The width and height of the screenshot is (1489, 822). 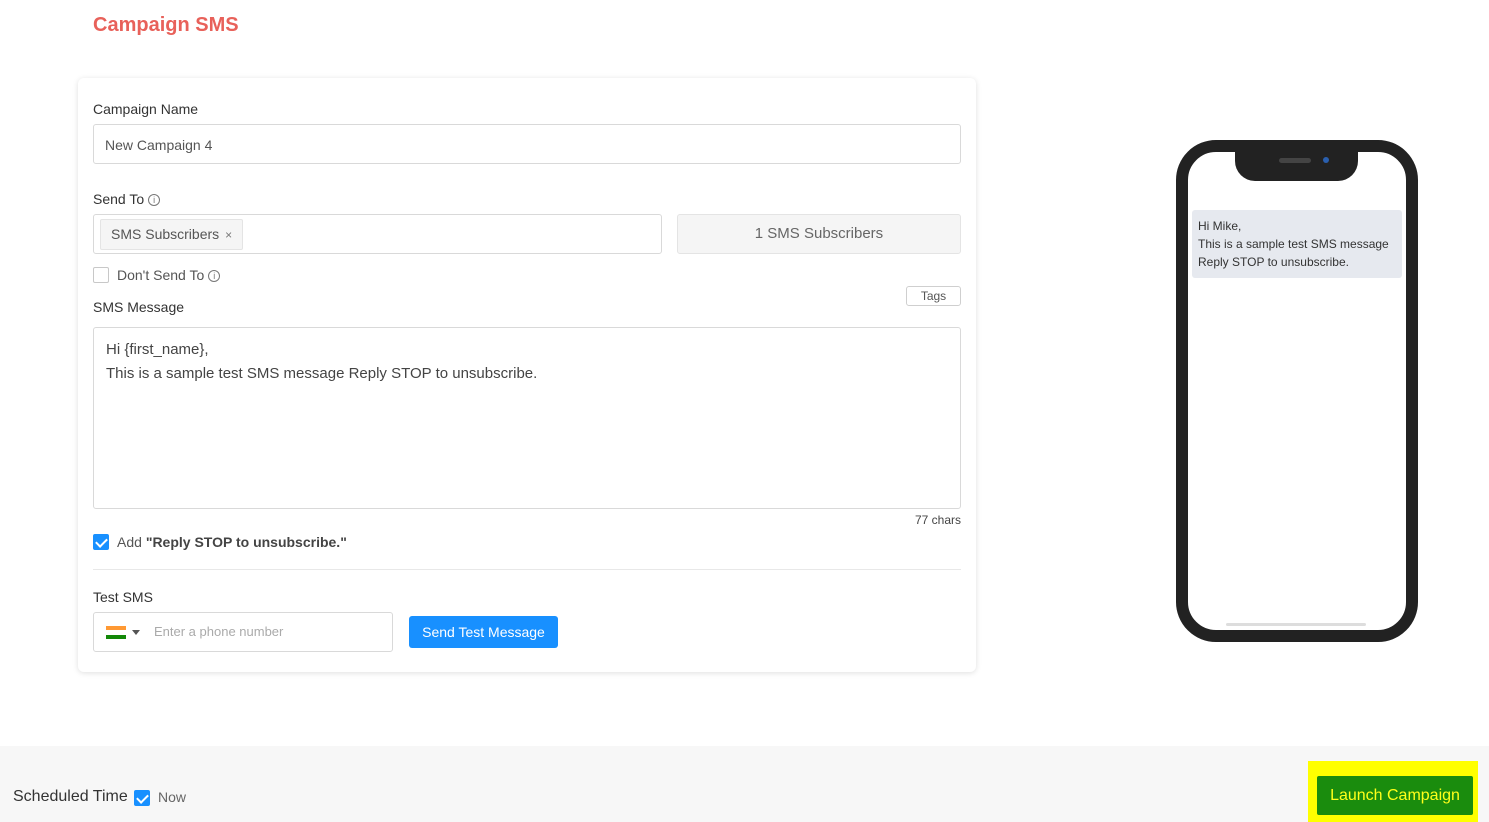 What do you see at coordinates (136, 632) in the screenshot?
I see `caret-down-icon` at bounding box center [136, 632].